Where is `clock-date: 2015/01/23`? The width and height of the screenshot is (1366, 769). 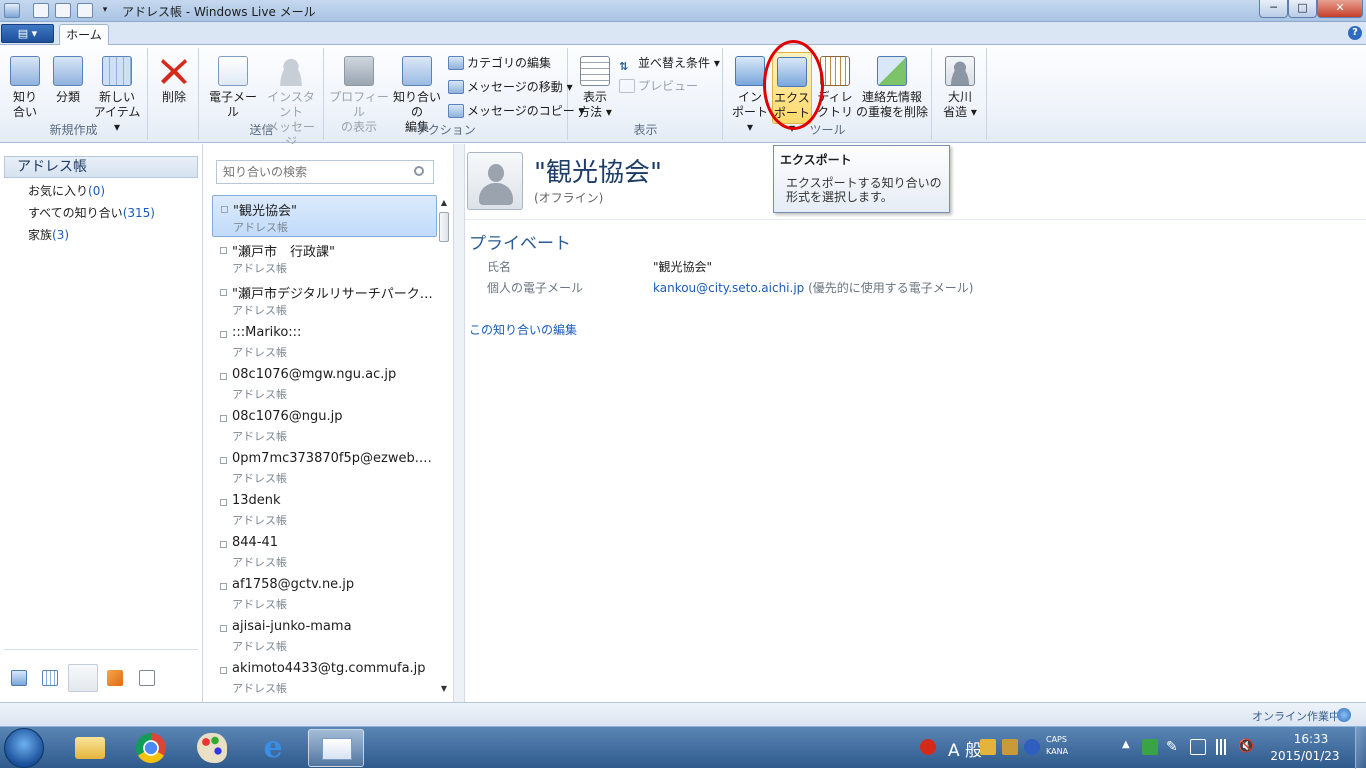
clock-date: 2015/01/23 is located at coordinates (1305, 756).